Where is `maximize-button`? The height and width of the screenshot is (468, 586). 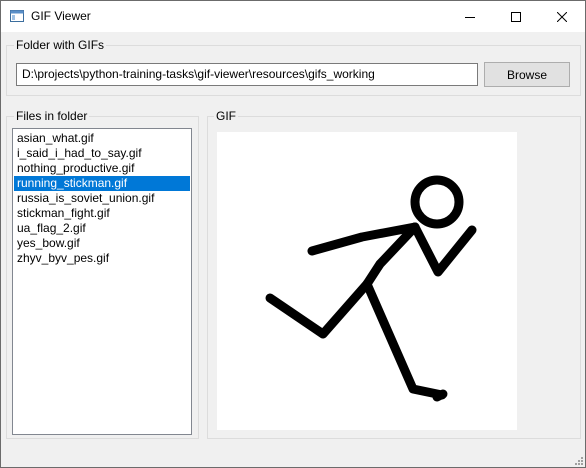 maximize-button is located at coordinates (516, 16).